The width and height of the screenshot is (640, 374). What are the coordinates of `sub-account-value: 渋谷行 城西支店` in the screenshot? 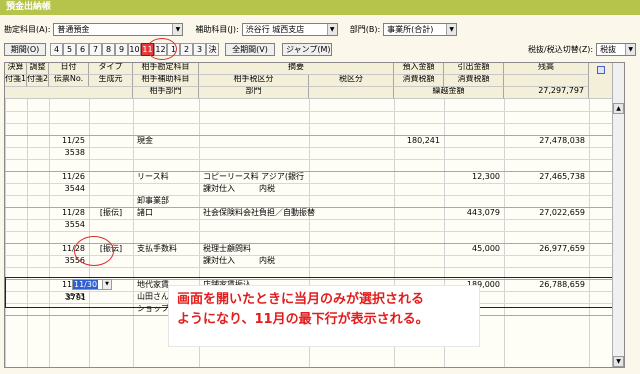 It's located at (275, 29).